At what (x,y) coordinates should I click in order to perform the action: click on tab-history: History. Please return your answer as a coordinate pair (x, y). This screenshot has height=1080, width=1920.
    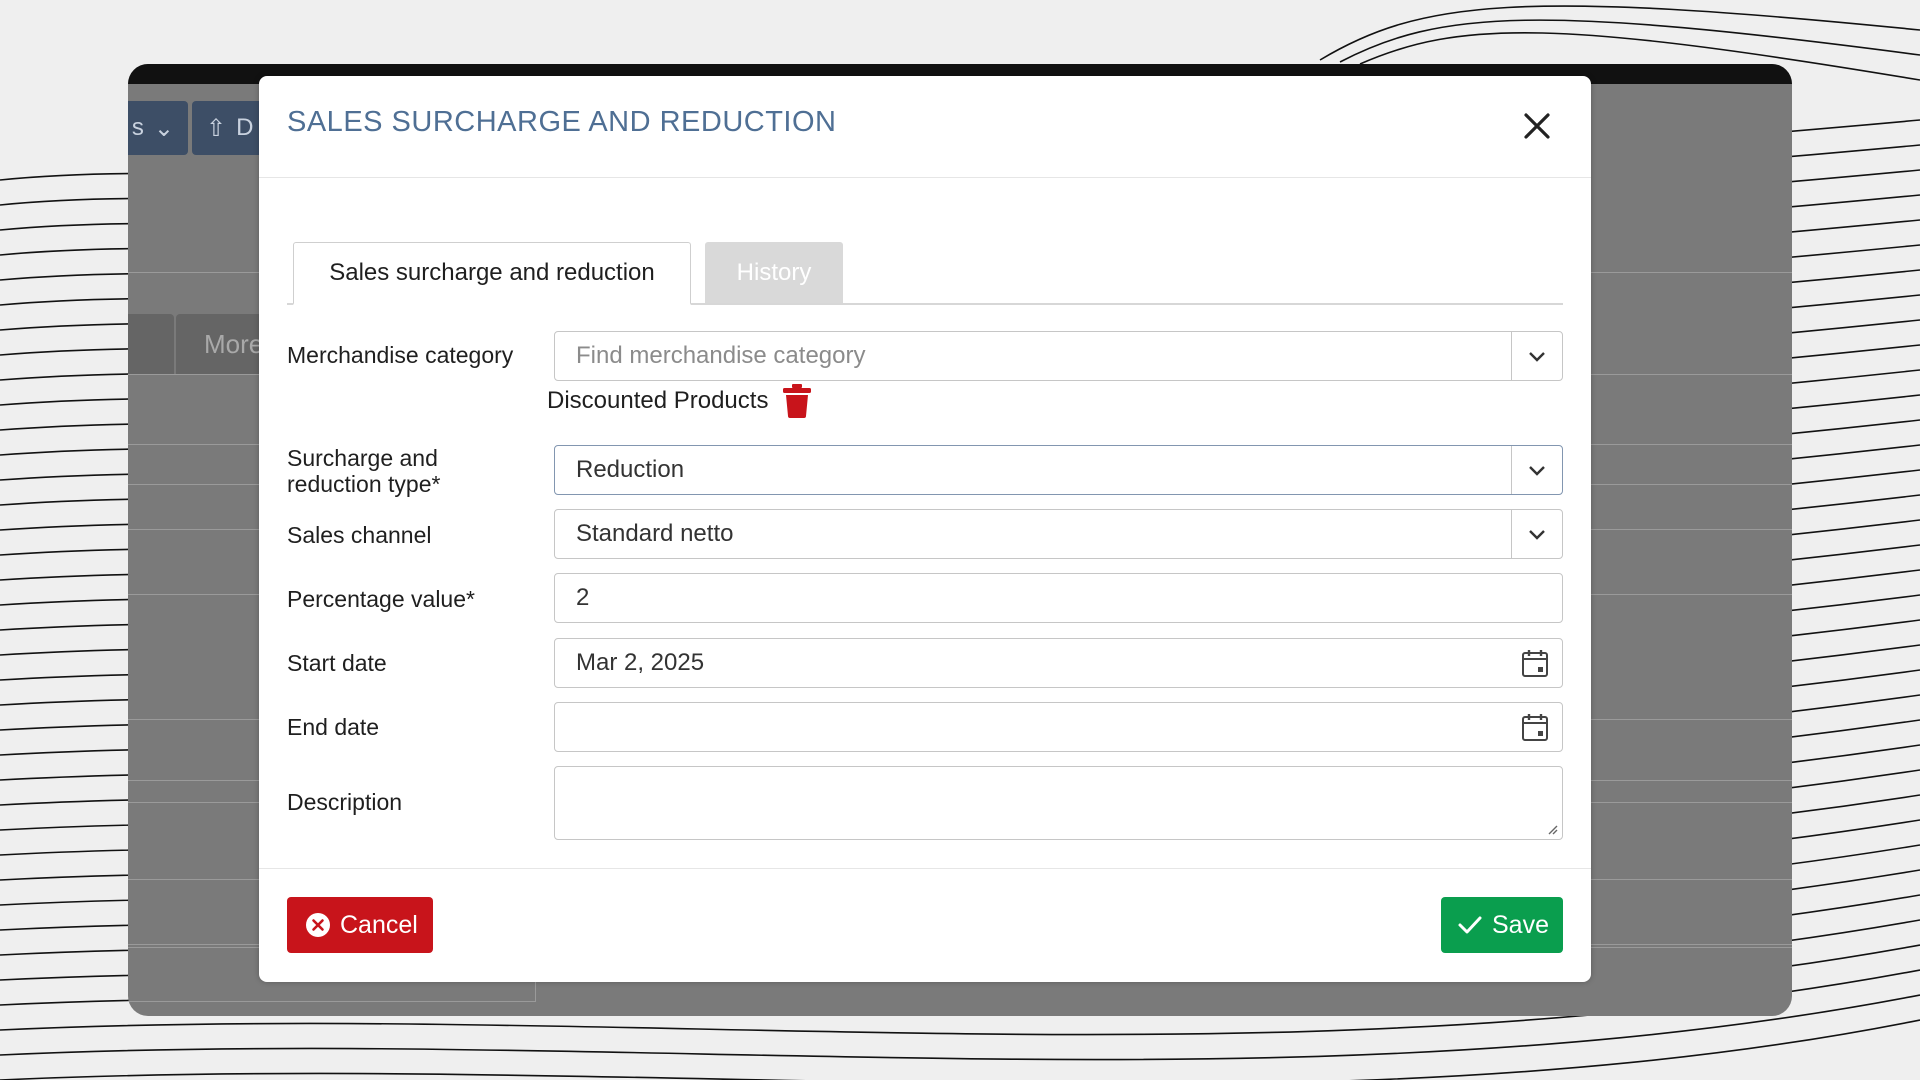
    Looking at the image, I should click on (774, 272).